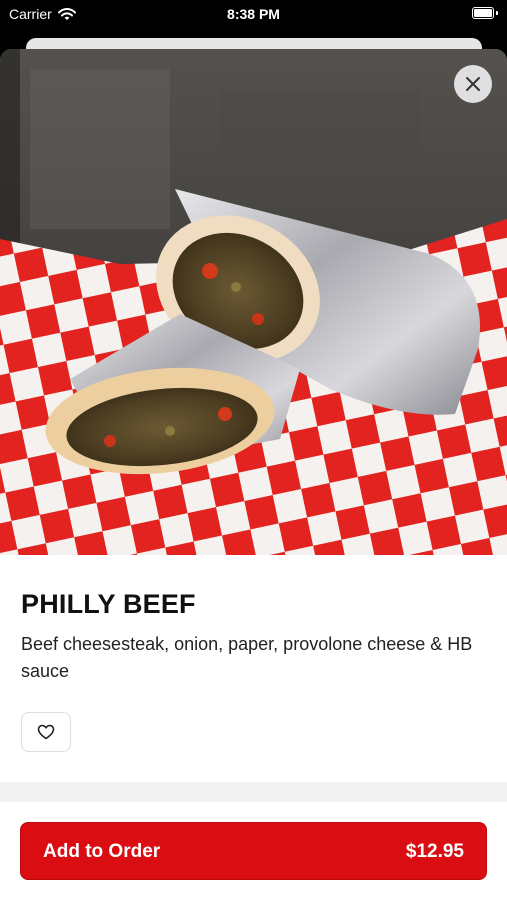  Describe the element at coordinates (253, 792) in the screenshot. I see `section-divider` at that location.